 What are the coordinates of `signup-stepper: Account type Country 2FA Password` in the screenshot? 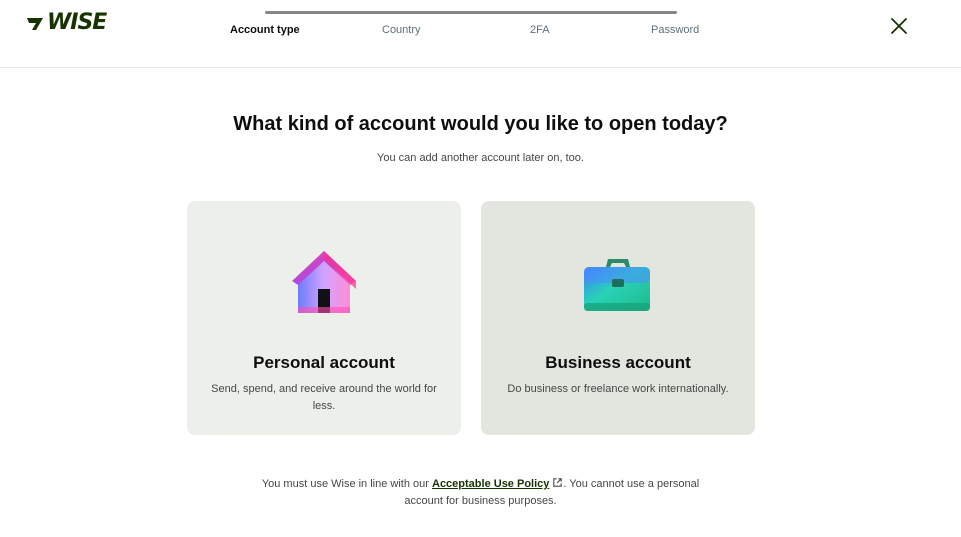 It's located at (467, 34).